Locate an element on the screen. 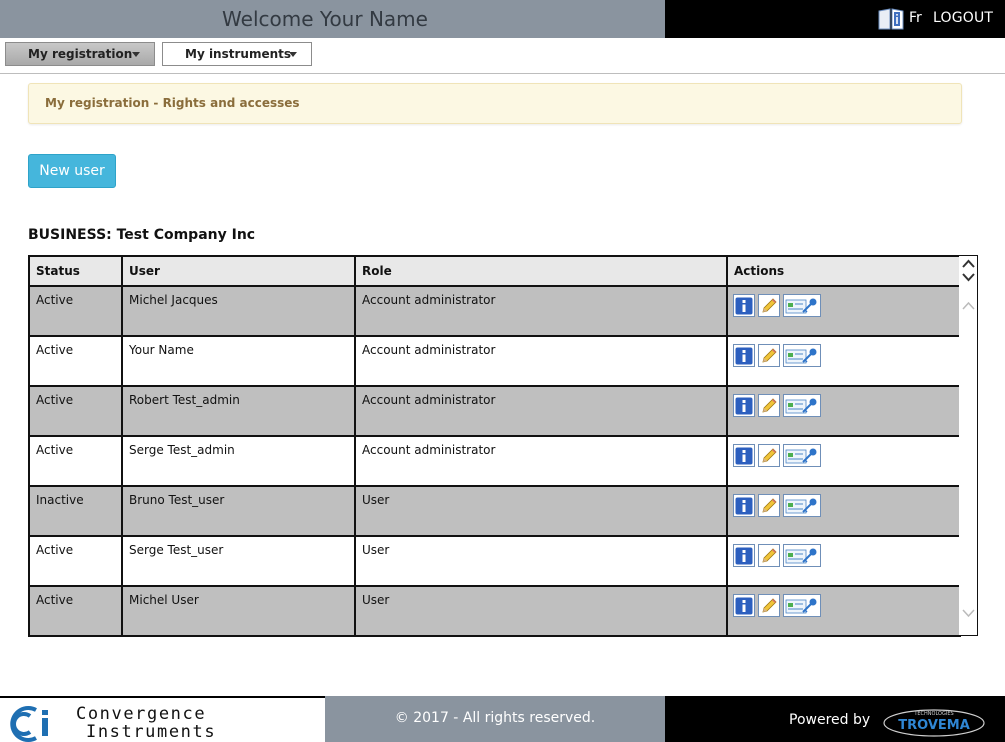  help-book-icon is located at coordinates (891, 19).